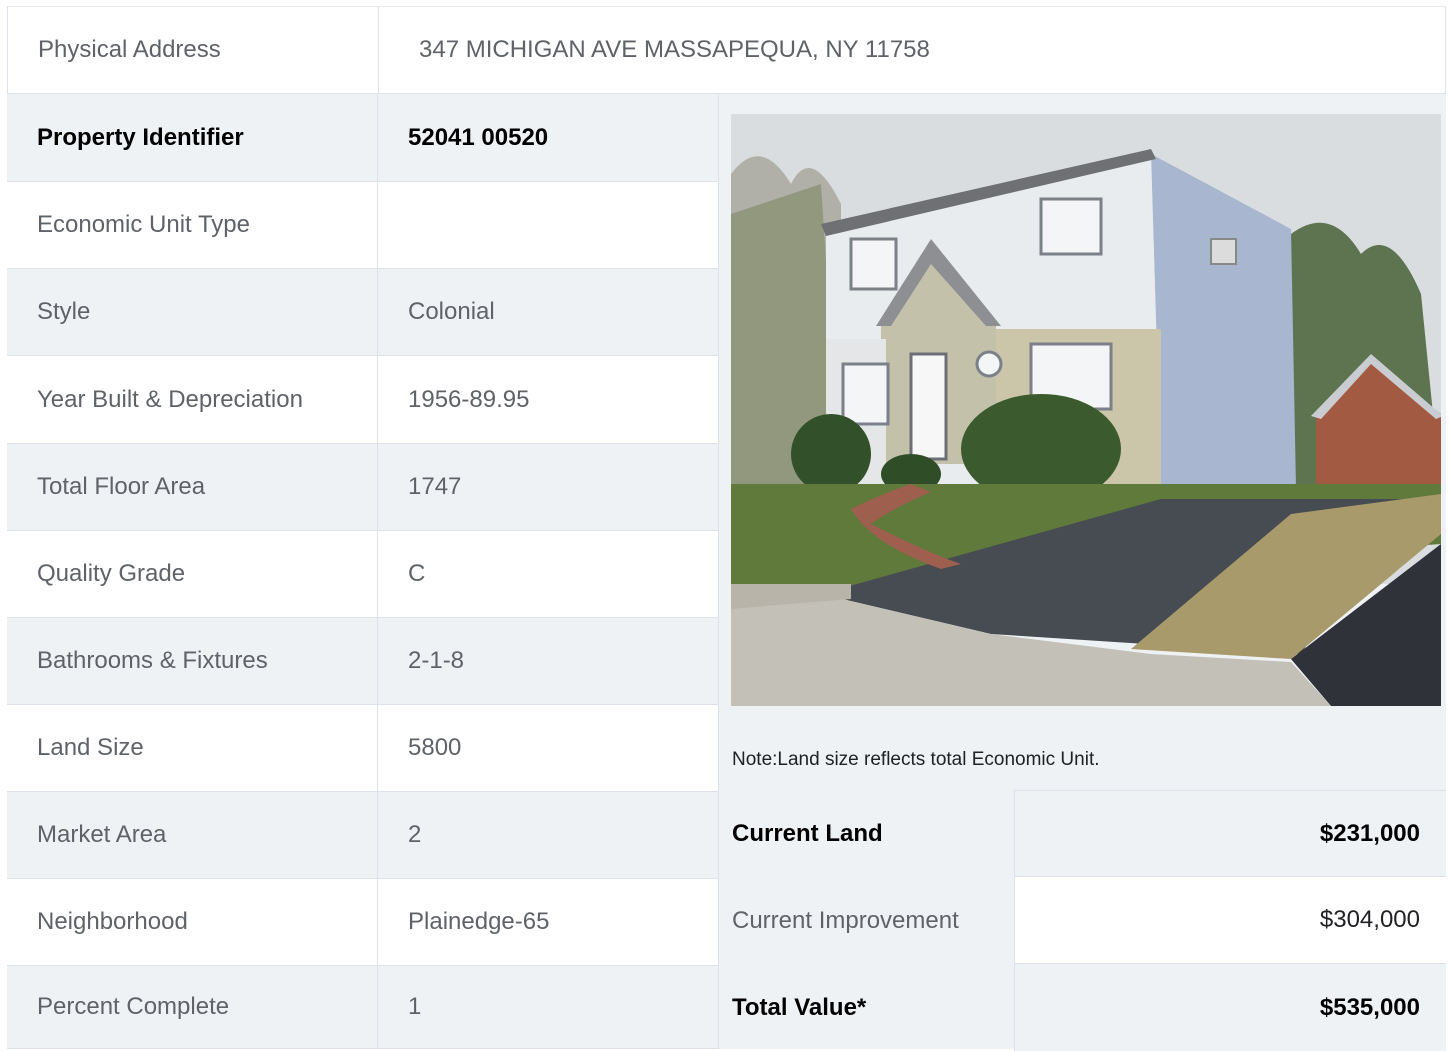 This screenshot has height=1051, width=1449. I want to click on economic-unit-type-label: Economic Unit Type, so click(192, 225).